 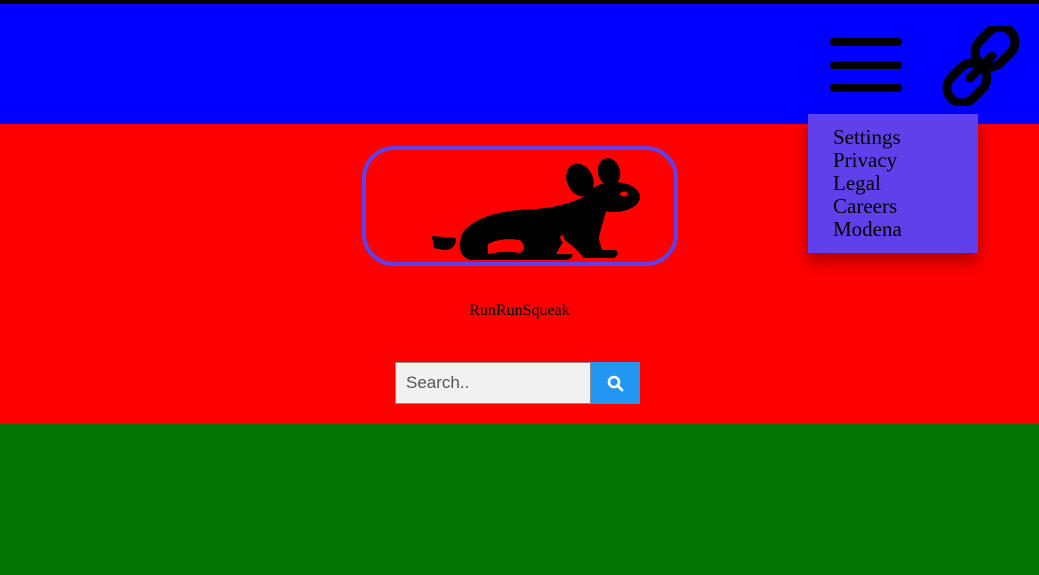 I want to click on menu-item-careers: Careers, so click(x=893, y=206).